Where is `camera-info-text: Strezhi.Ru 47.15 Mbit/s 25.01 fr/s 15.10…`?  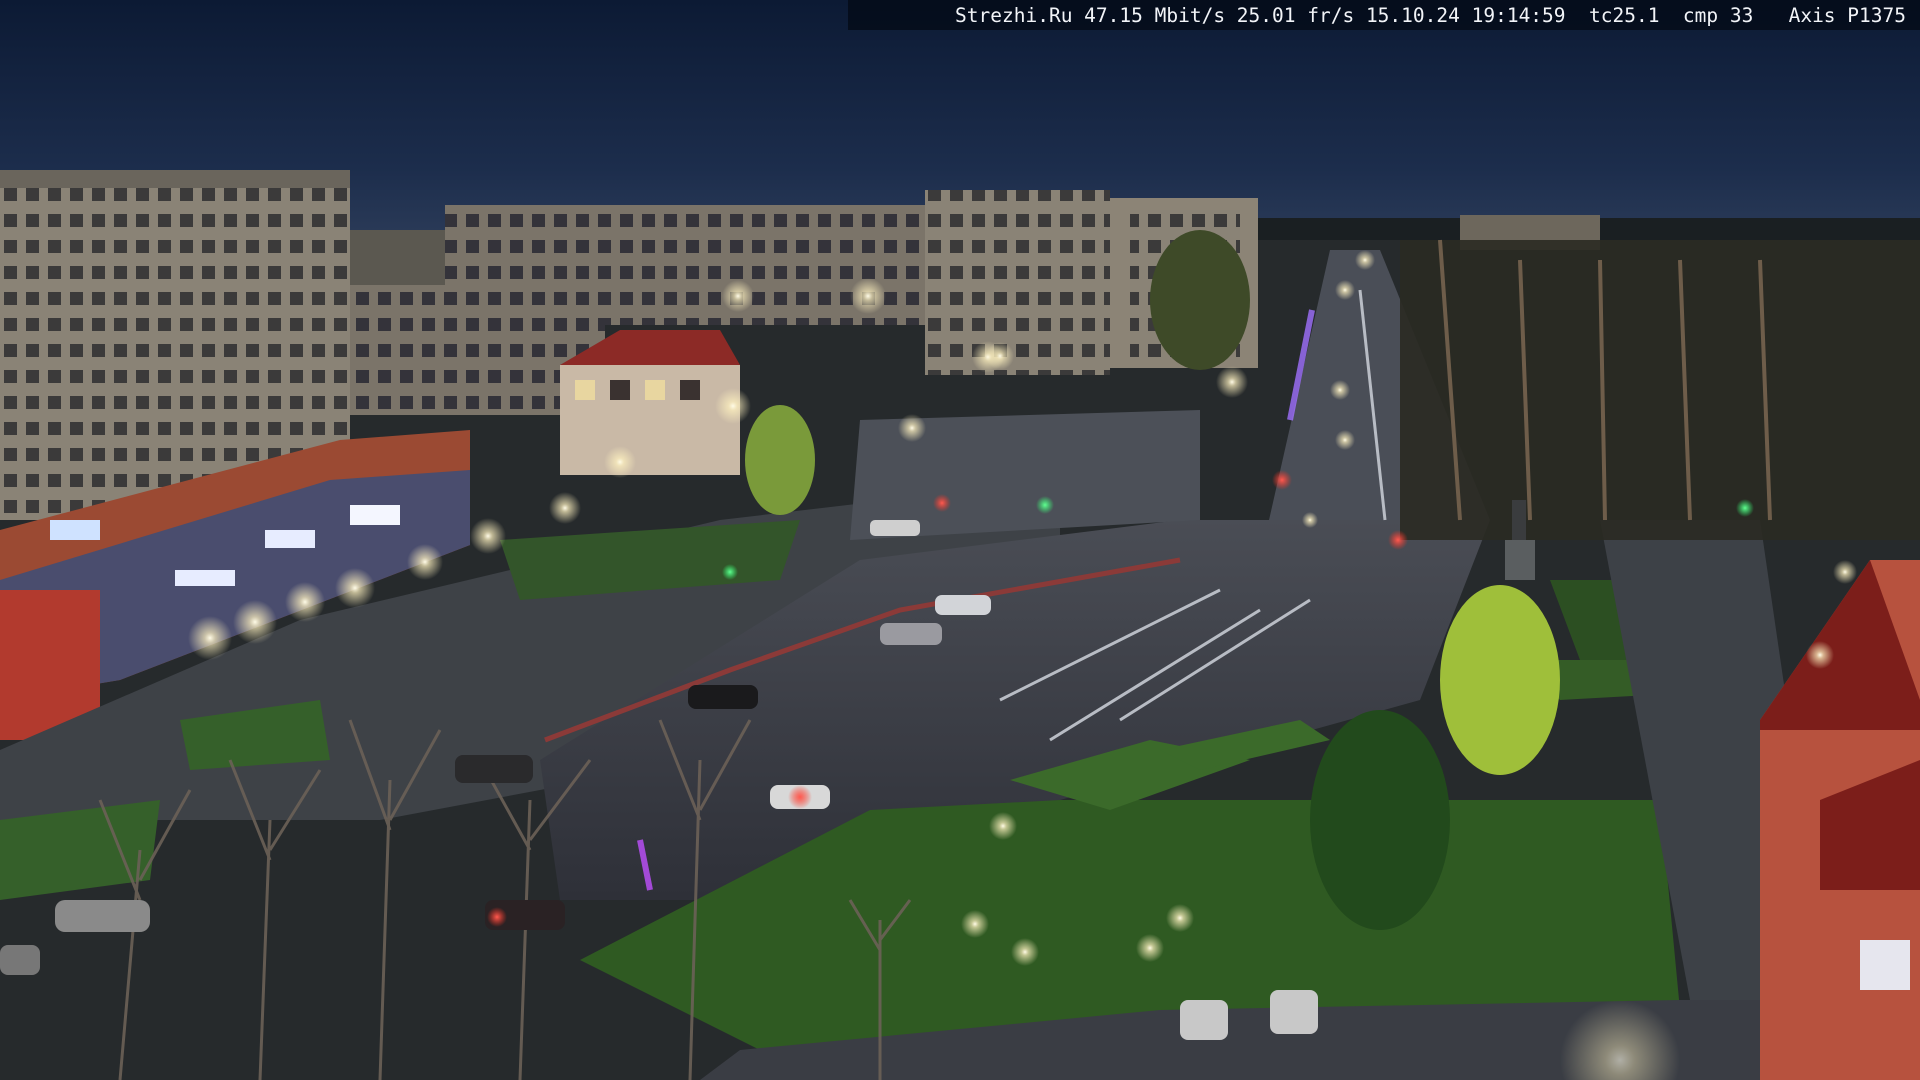
camera-info-text: Strezhi.Ru 47.15 Mbit/s 25.01 fr/s 15.10… is located at coordinates (1430, 15).